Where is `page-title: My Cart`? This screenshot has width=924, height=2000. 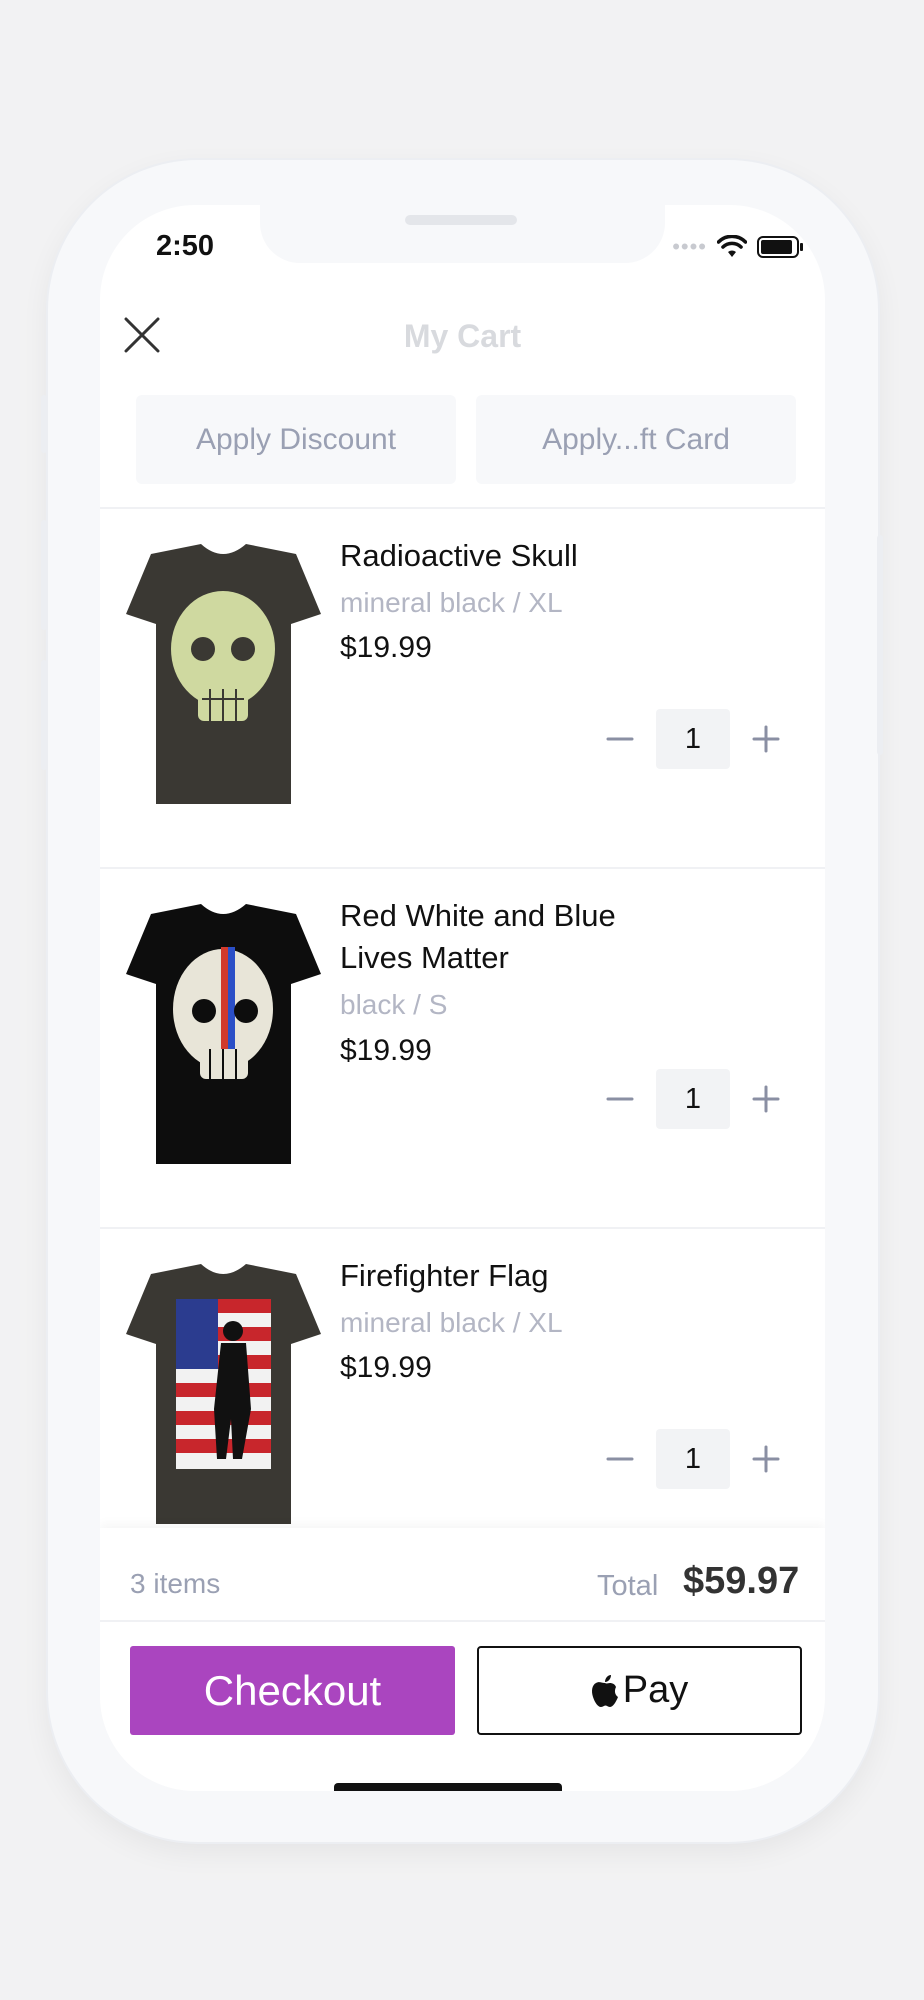
page-title: My Cart is located at coordinates (462, 336).